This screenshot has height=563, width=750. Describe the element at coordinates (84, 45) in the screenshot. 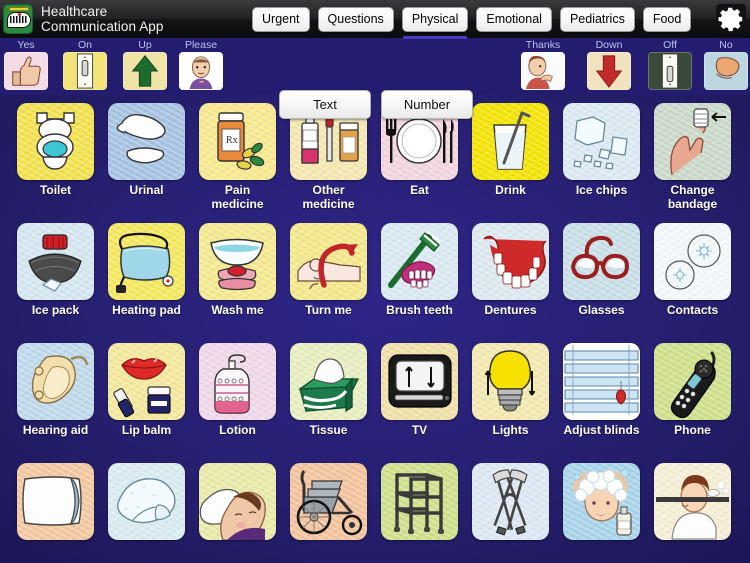

I see `quick-label-on: On` at that location.